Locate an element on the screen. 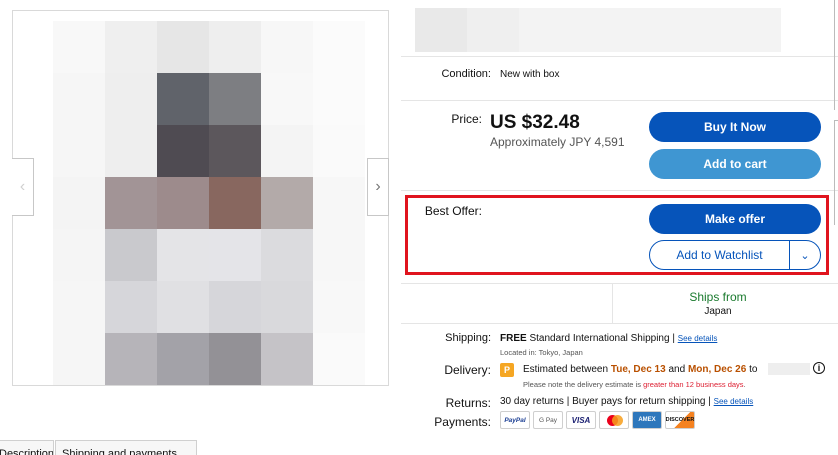 This screenshot has height=455, width=838. delivery-text-and: and is located at coordinates (677, 369).